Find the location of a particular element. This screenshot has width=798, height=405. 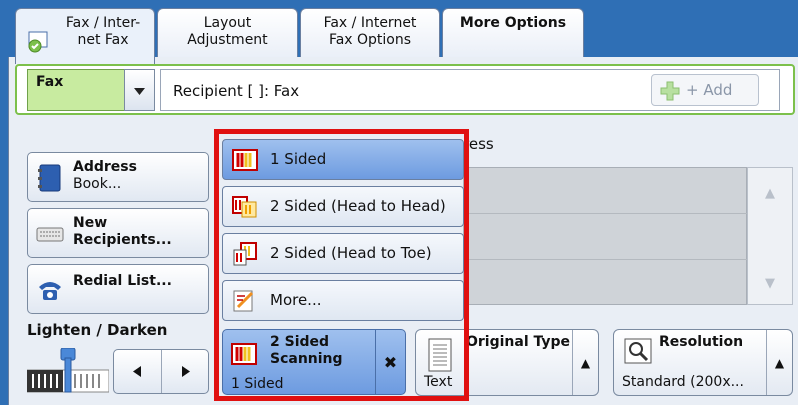

fax-tab-icon is located at coordinates (38, 42).